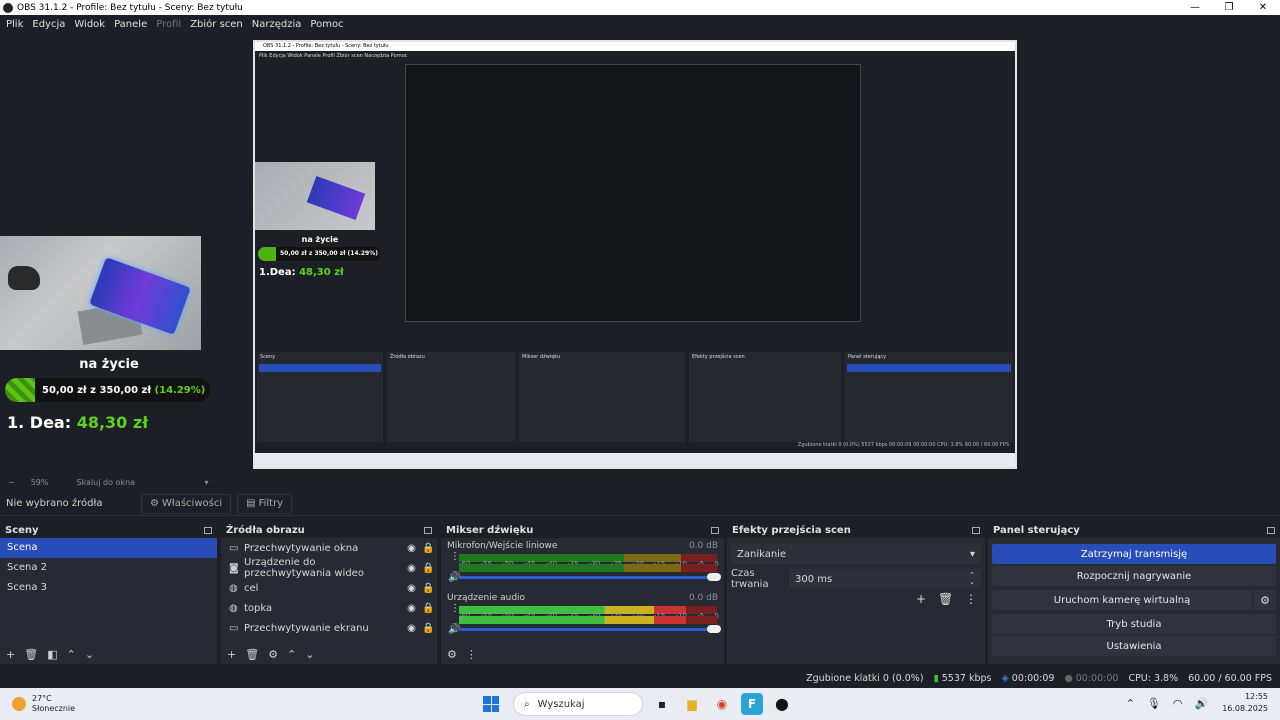  I want to click on source-item: ◍ cel ◉ 🔒, so click(329, 588).